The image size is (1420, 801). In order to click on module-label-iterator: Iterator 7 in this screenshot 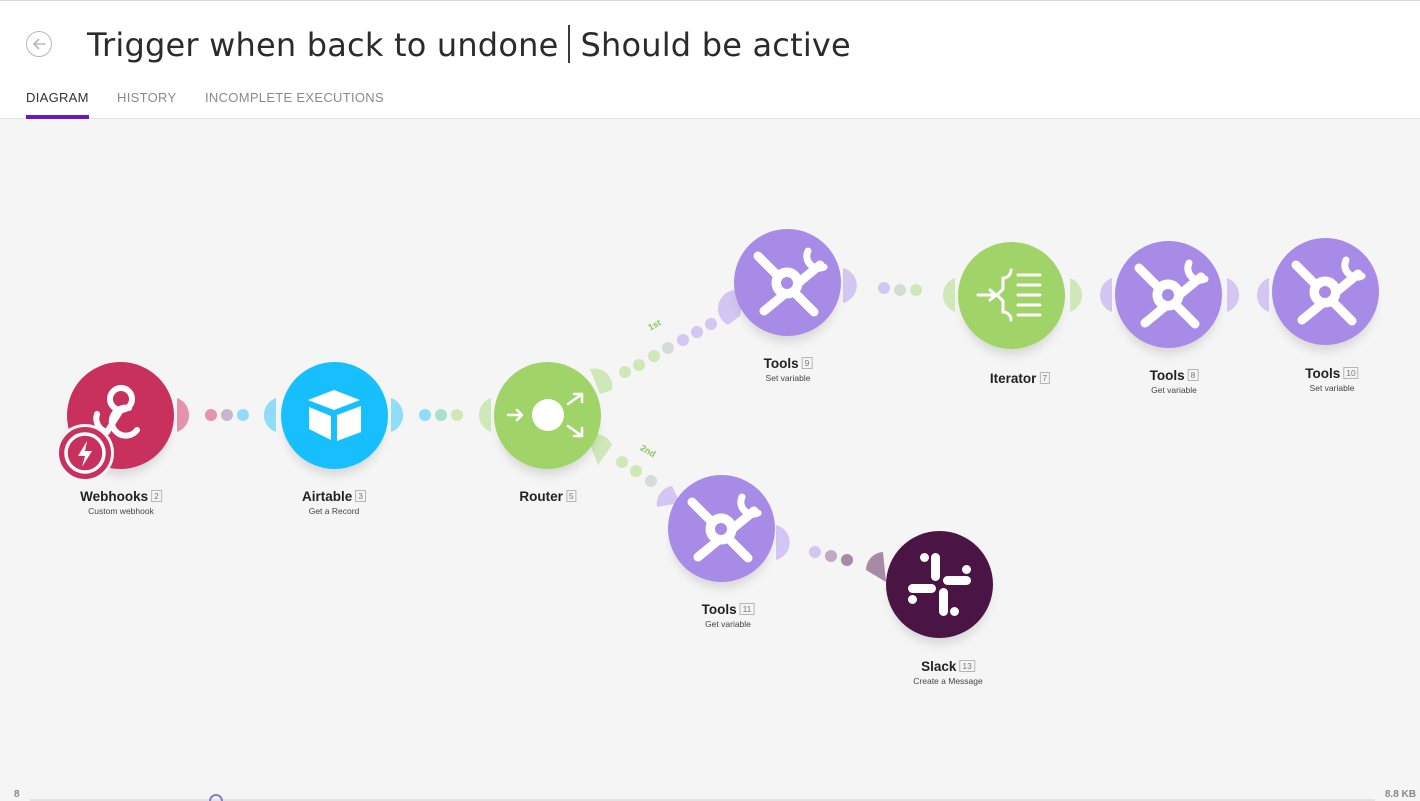, I will do `click(1020, 378)`.